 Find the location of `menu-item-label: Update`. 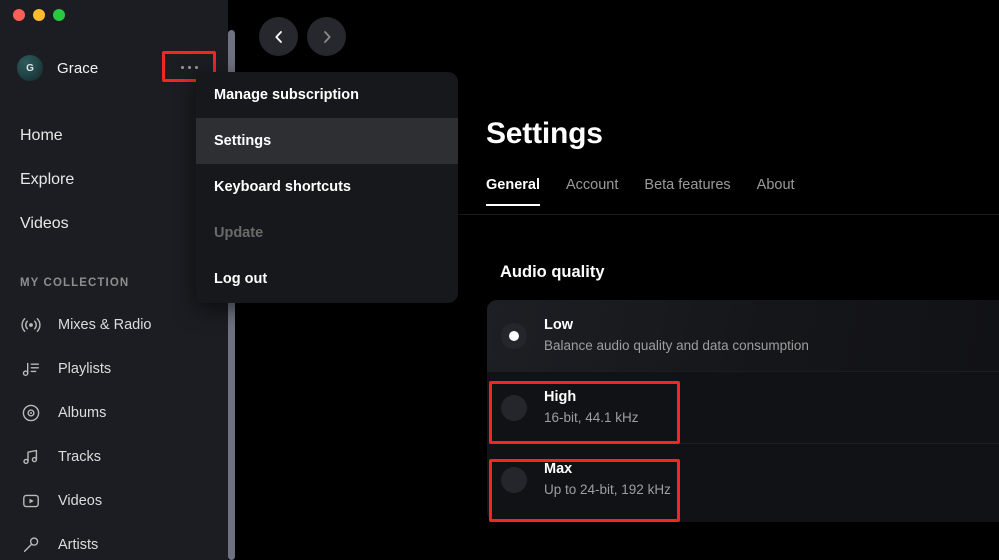

menu-item-label: Update is located at coordinates (239, 233).